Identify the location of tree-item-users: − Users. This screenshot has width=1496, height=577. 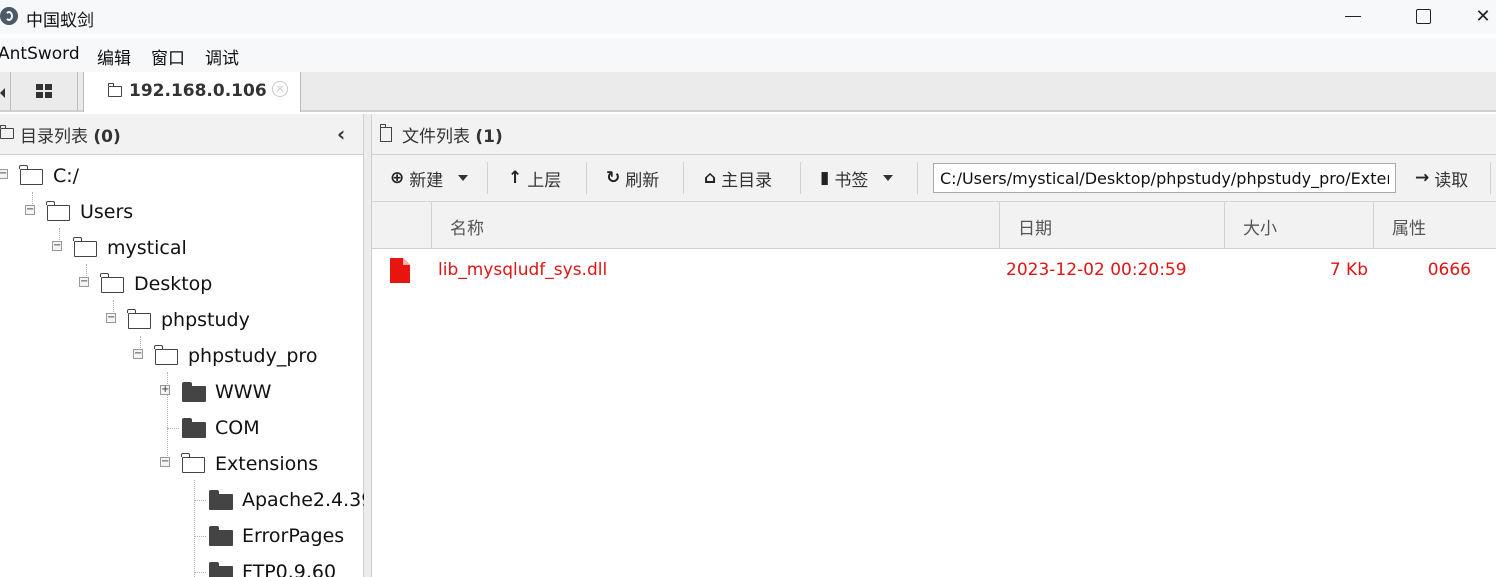
(180, 213).